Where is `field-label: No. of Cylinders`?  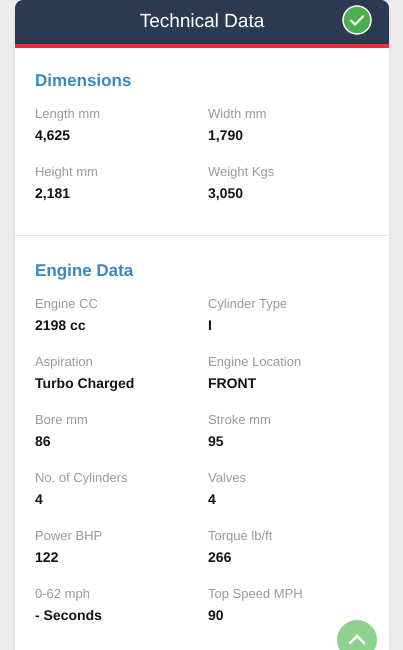 field-label: No. of Cylinders is located at coordinates (81, 478).